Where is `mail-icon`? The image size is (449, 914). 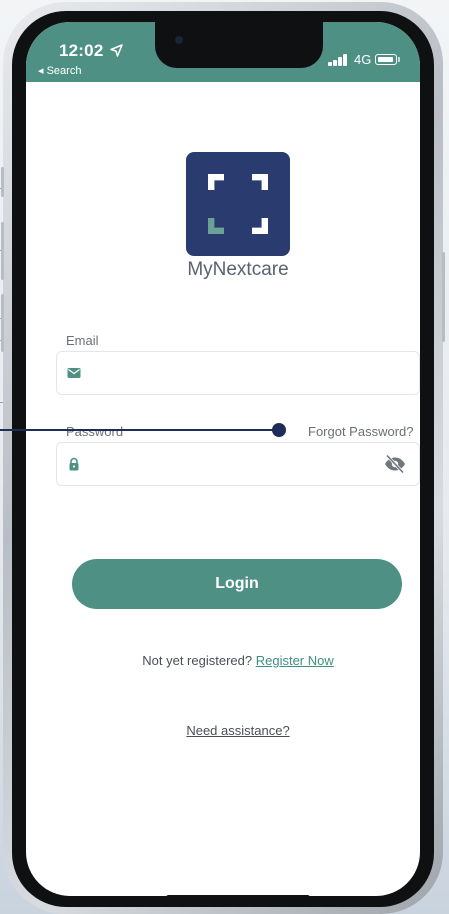 mail-icon is located at coordinates (74, 373).